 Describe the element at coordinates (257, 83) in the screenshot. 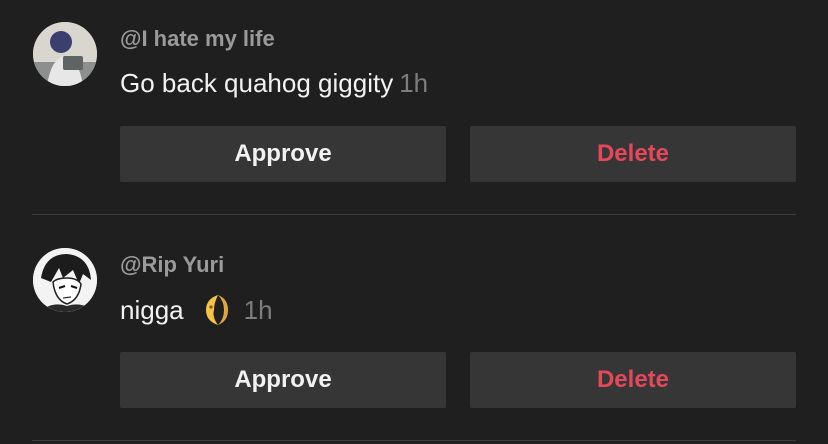

I see `comment-text: Go back quahog giggity` at that location.